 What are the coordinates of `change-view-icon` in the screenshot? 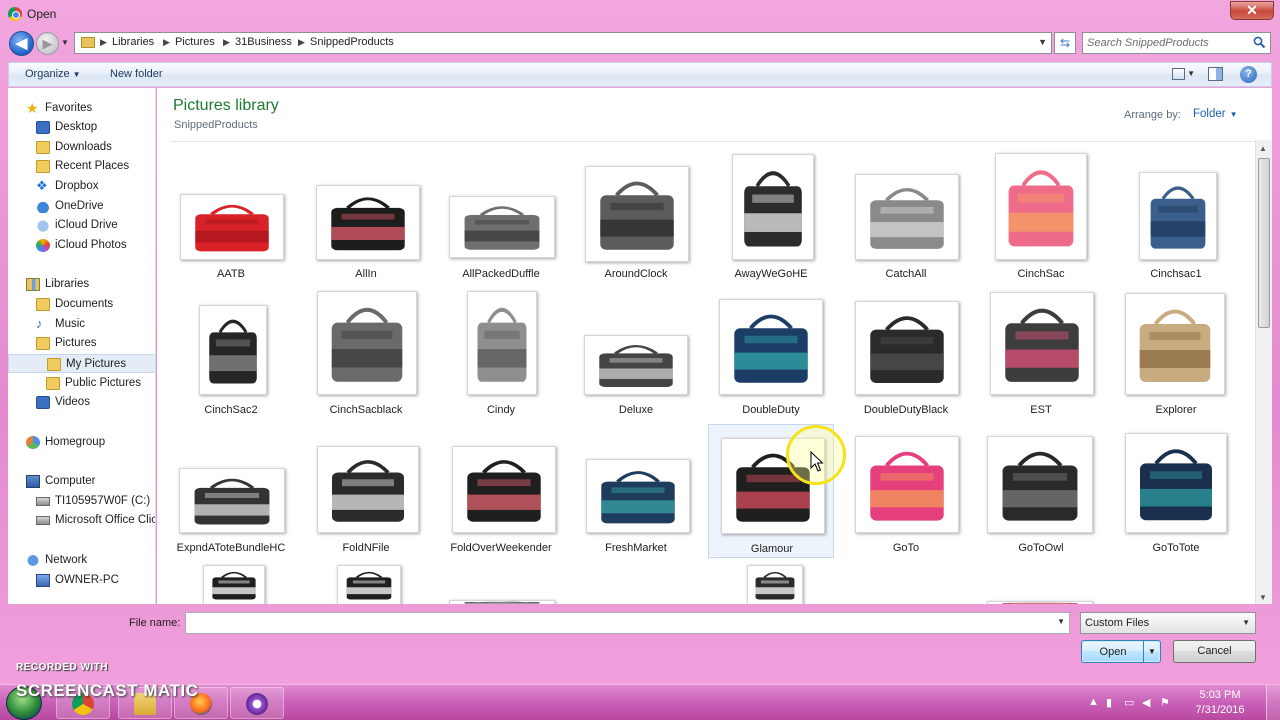 It's located at (1178, 74).